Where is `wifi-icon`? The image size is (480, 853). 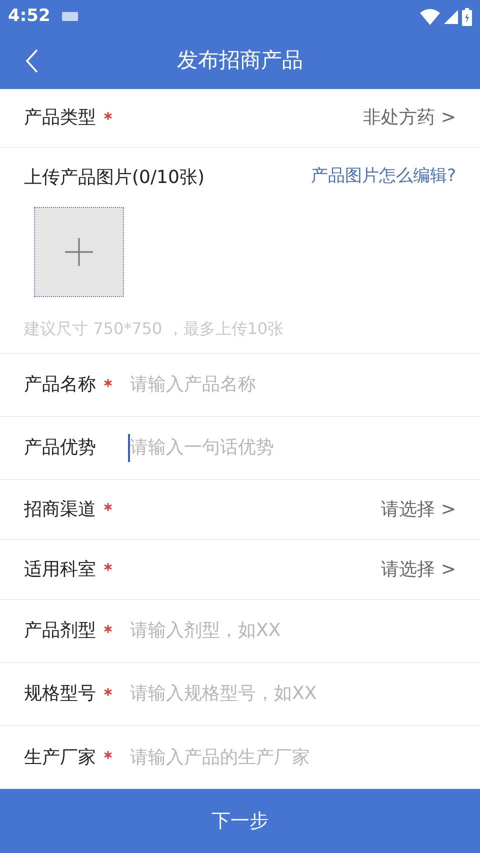 wifi-icon is located at coordinates (430, 16).